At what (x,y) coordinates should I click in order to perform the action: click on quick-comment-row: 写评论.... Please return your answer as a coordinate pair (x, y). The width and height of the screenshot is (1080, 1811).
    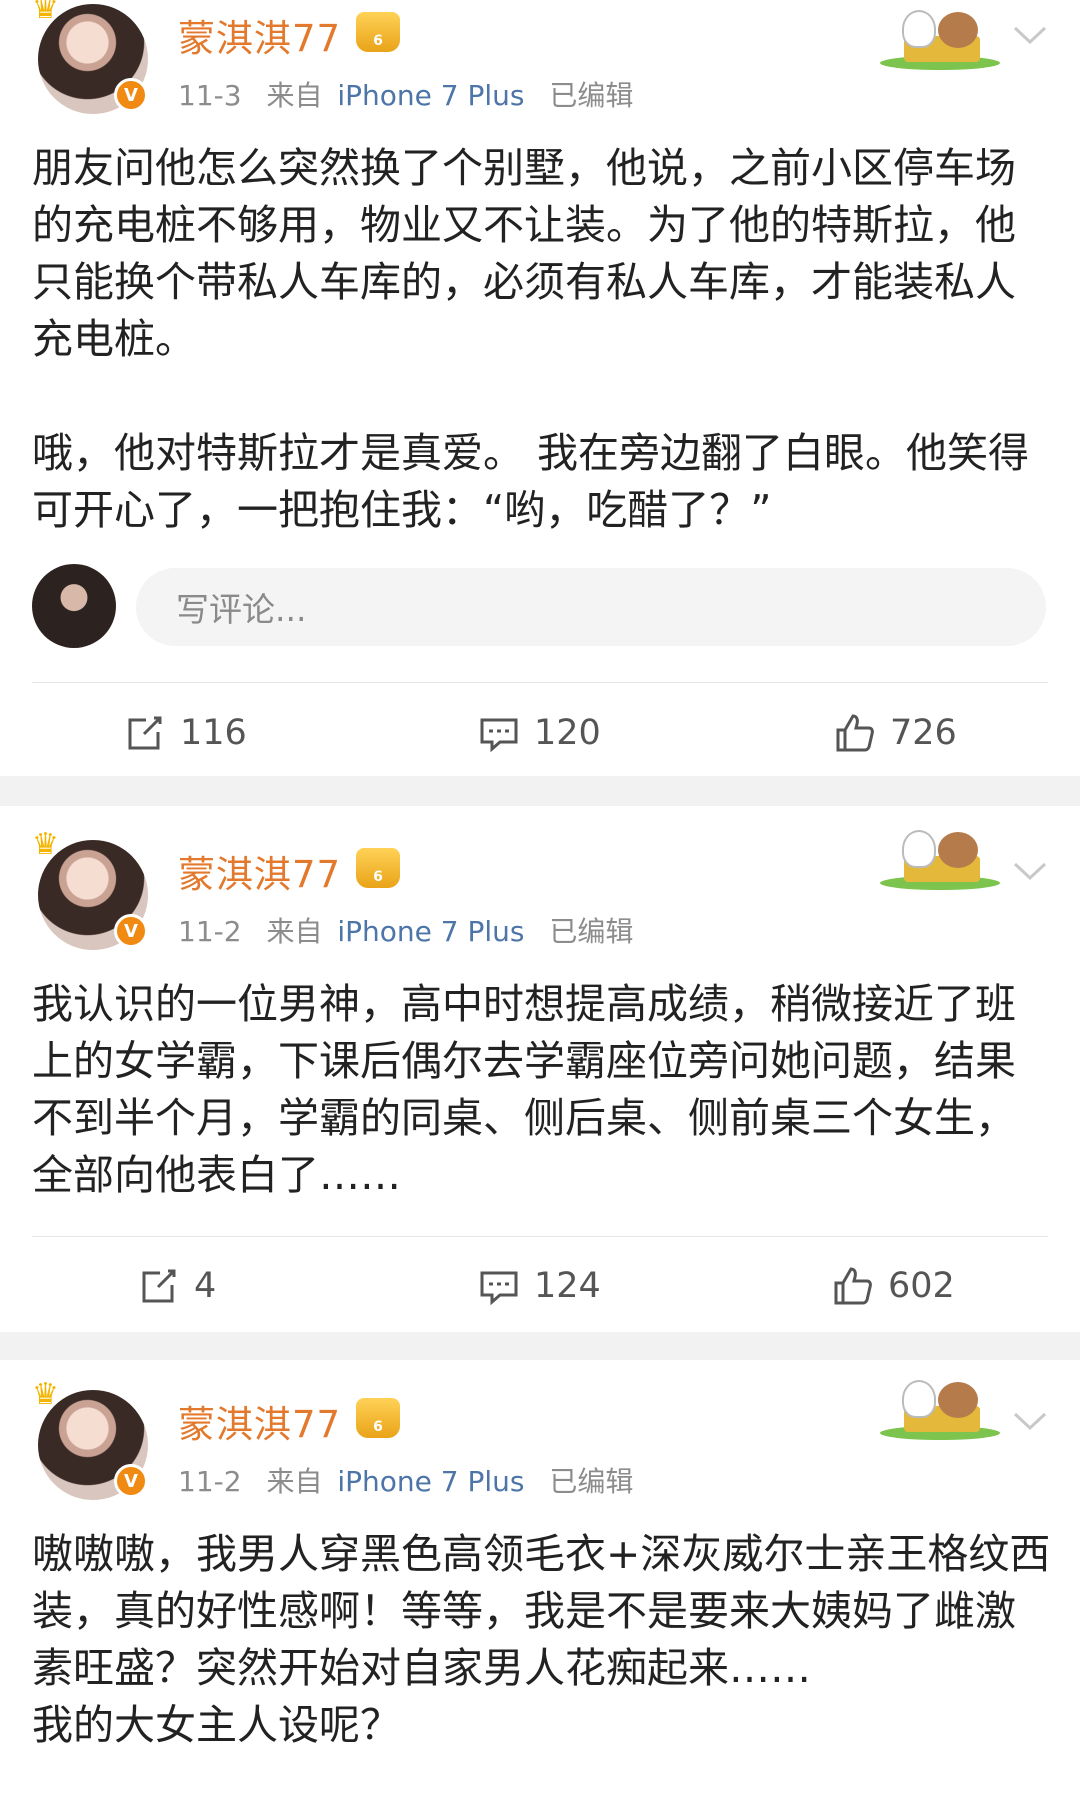
    Looking at the image, I should click on (540, 607).